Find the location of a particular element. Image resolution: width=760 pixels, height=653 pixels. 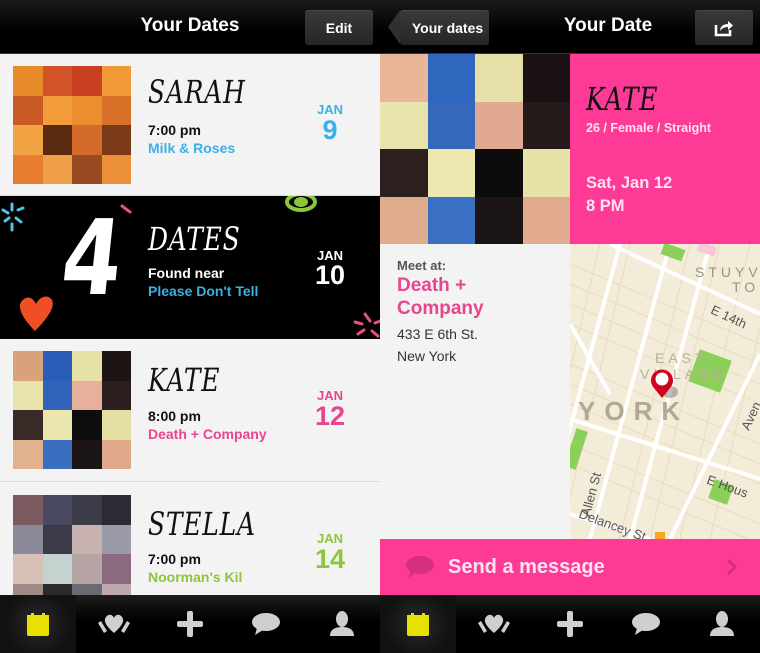

date-row-kate: KATE 8:00 pm Death + Company JAN 12 is located at coordinates (190, 410).